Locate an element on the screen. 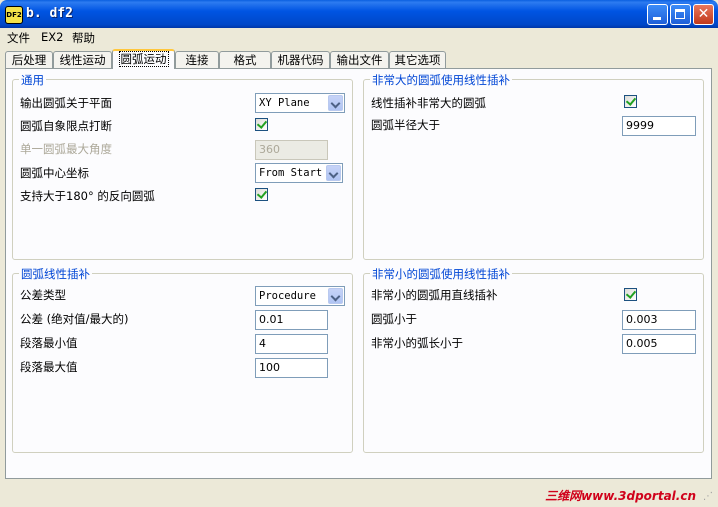  app-icon: DF2 is located at coordinates (14, 15).